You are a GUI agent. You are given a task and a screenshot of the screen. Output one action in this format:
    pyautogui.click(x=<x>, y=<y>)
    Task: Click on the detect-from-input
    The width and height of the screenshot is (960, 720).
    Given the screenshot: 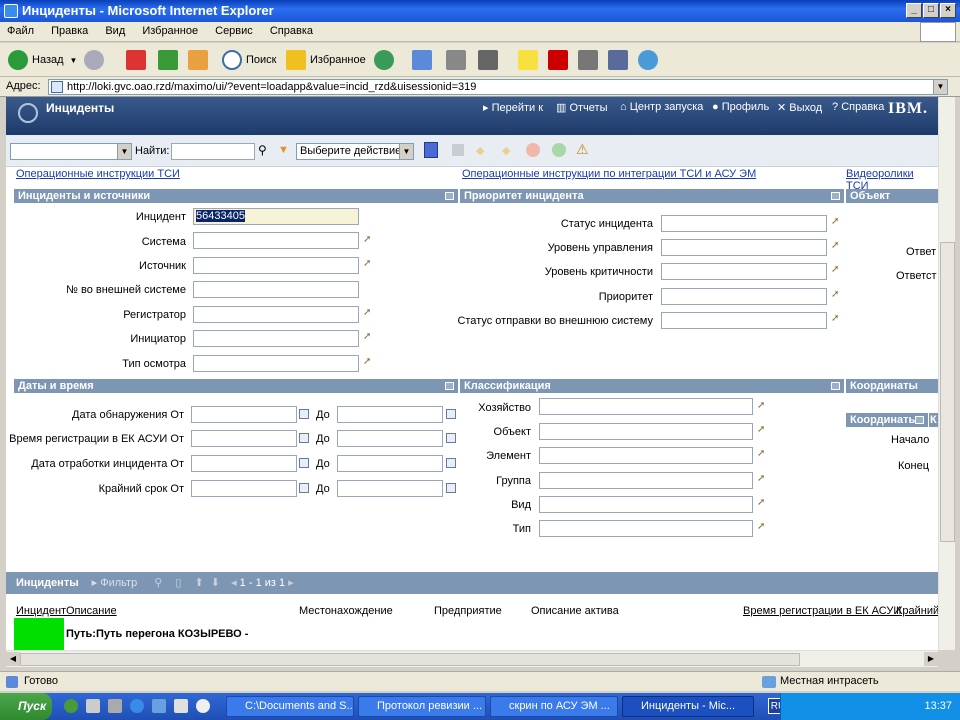 What is the action you would take?
    pyautogui.click(x=244, y=414)
    